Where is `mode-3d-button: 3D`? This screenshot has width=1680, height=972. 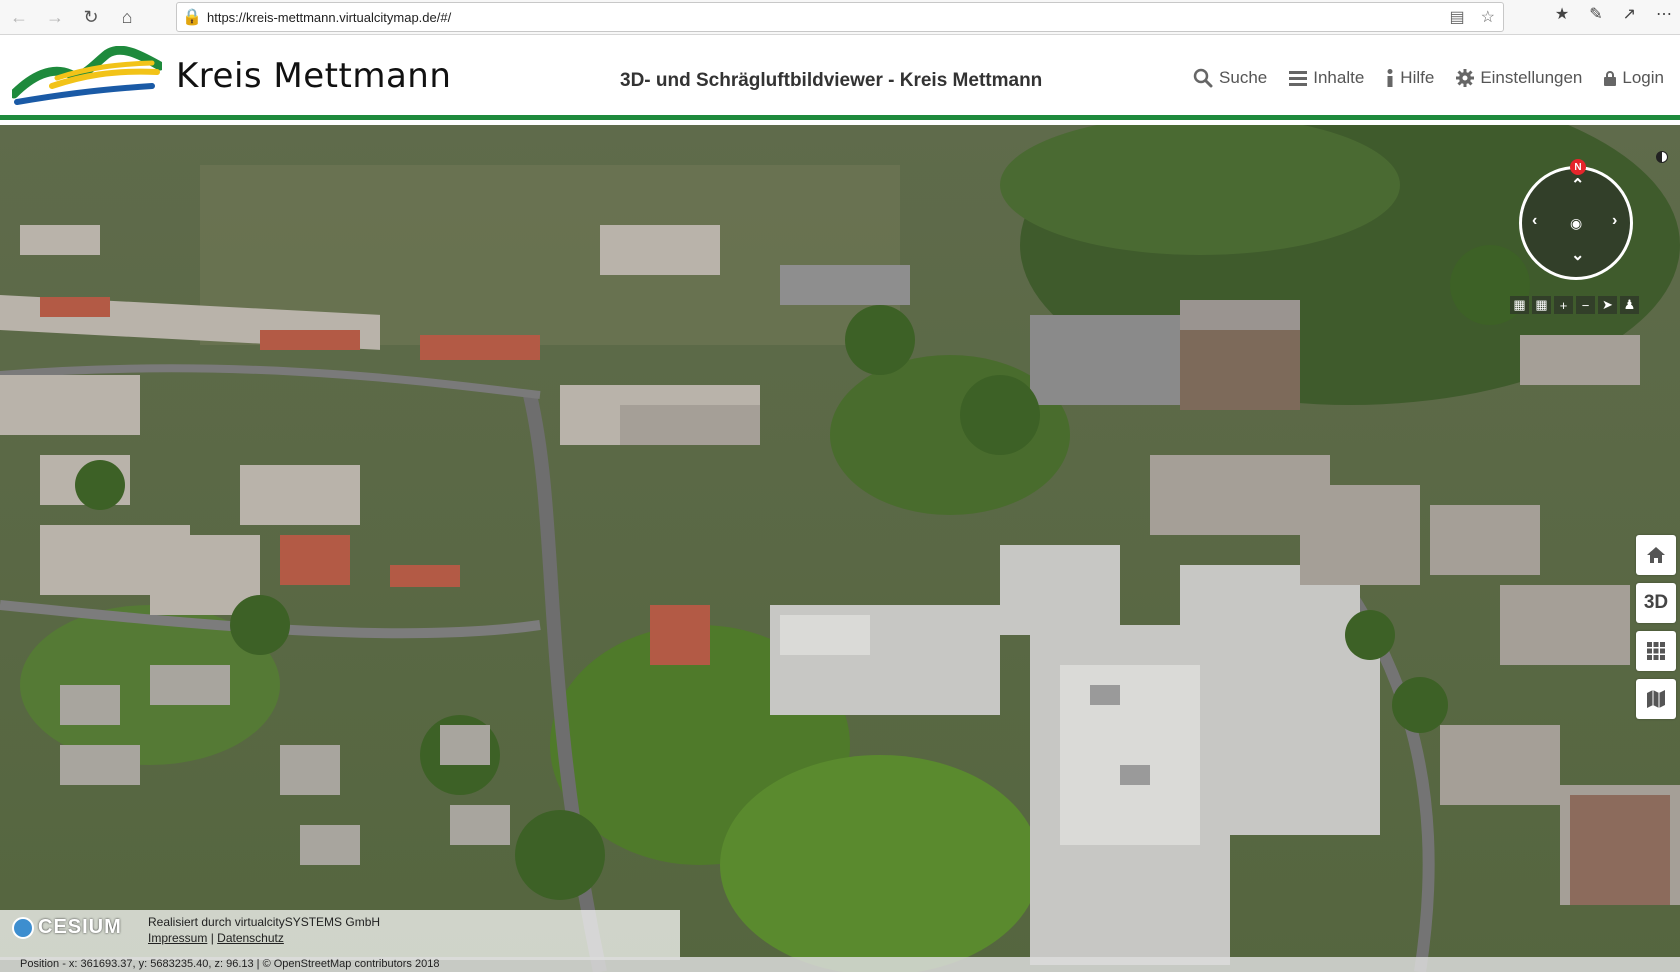 mode-3d-button: 3D is located at coordinates (1656, 603).